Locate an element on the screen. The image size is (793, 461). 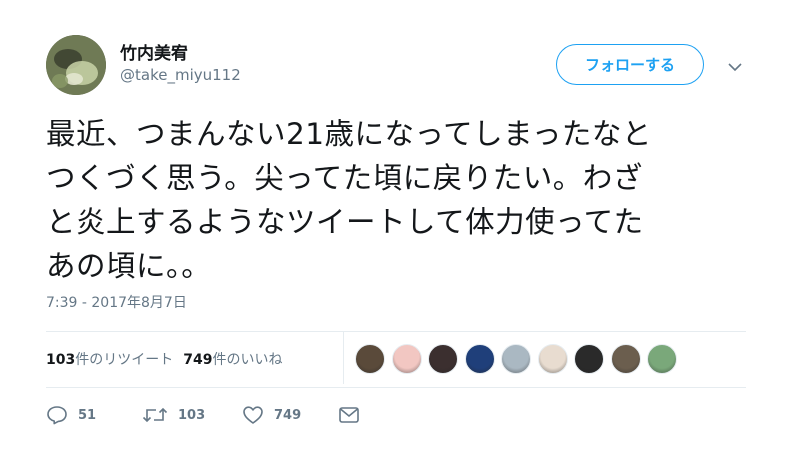
retweets-stat: 103件のリツイート is located at coordinates (109, 359).